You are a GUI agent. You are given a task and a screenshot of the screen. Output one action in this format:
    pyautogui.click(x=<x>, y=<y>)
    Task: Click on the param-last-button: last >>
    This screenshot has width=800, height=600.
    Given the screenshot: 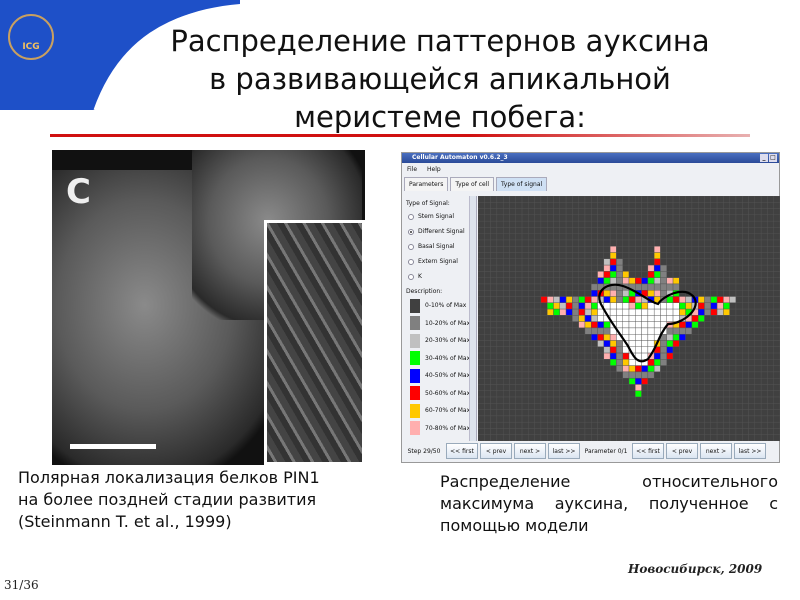 What is the action you would take?
    pyautogui.click(x=750, y=451)
    